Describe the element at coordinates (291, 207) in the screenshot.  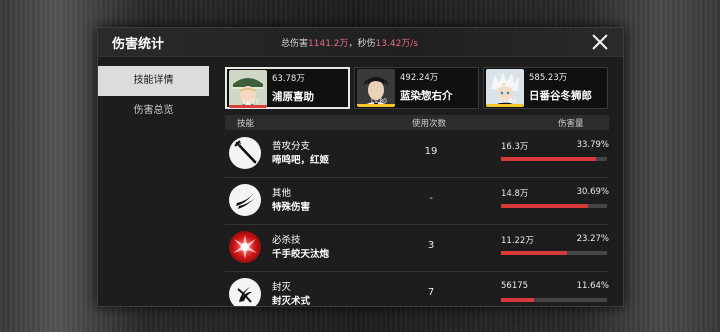
I see `skill-name: 特殊伤害` at that location.